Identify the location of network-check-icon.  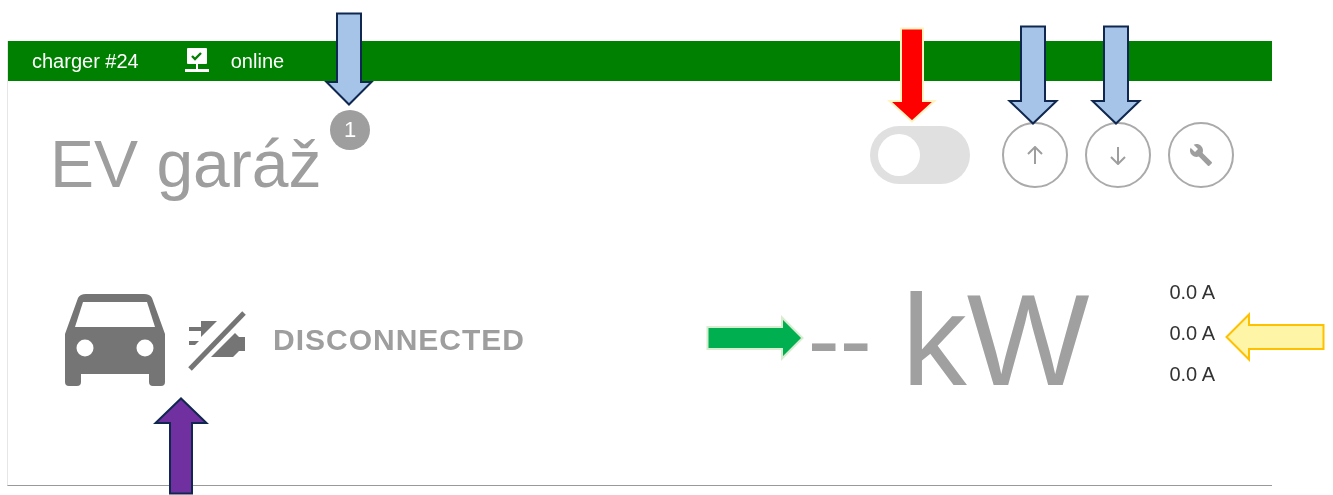
(196, 61).